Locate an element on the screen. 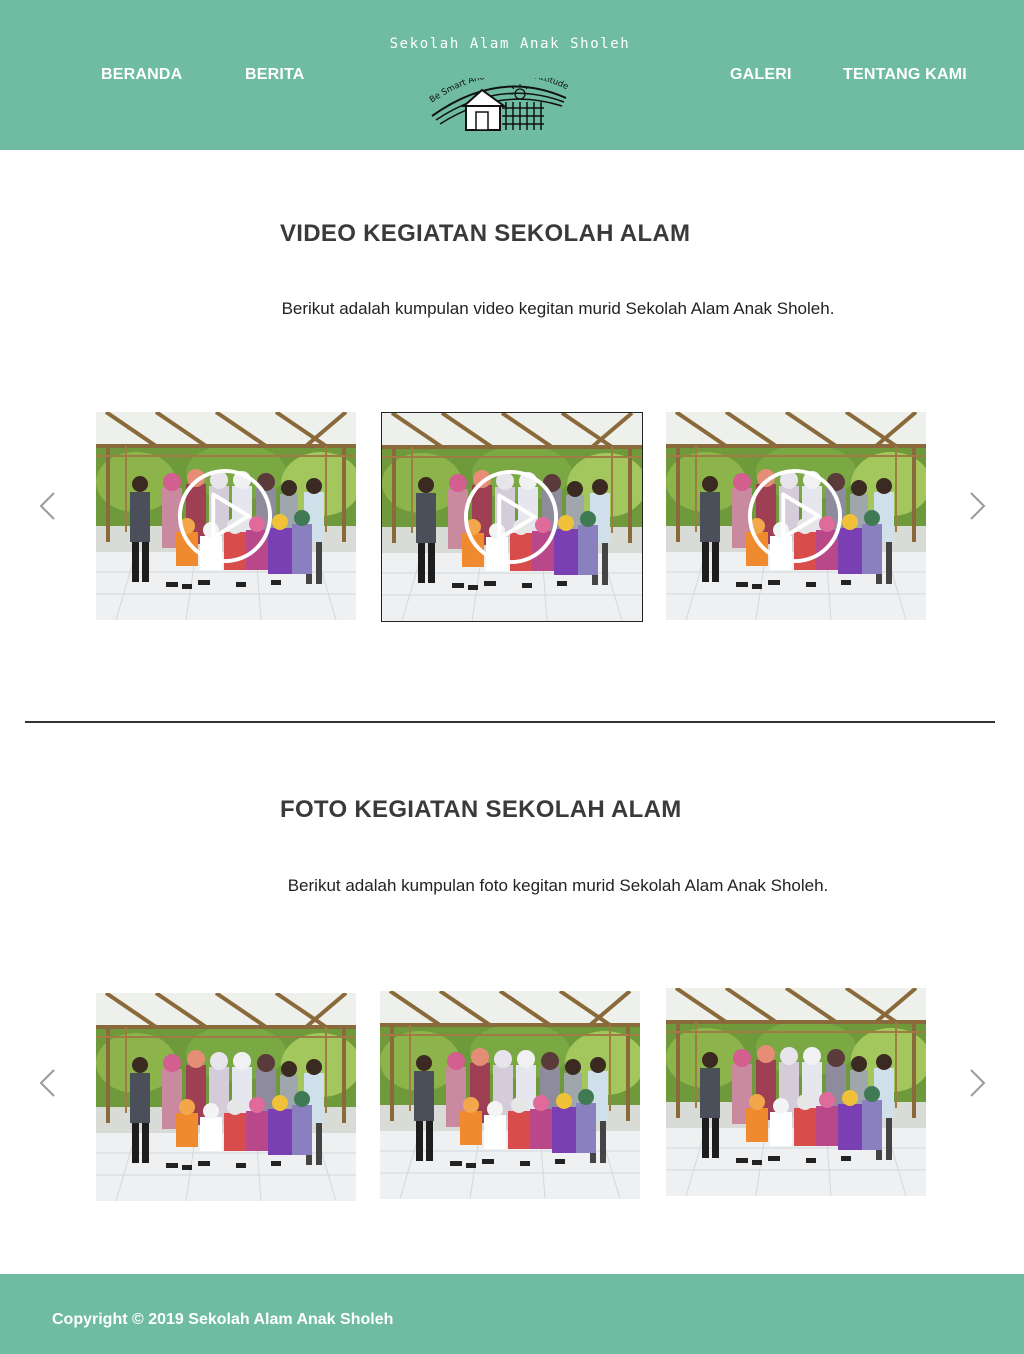  nav-tentang-kami: TENTANG KAMI is located at coordinates (905, 75).